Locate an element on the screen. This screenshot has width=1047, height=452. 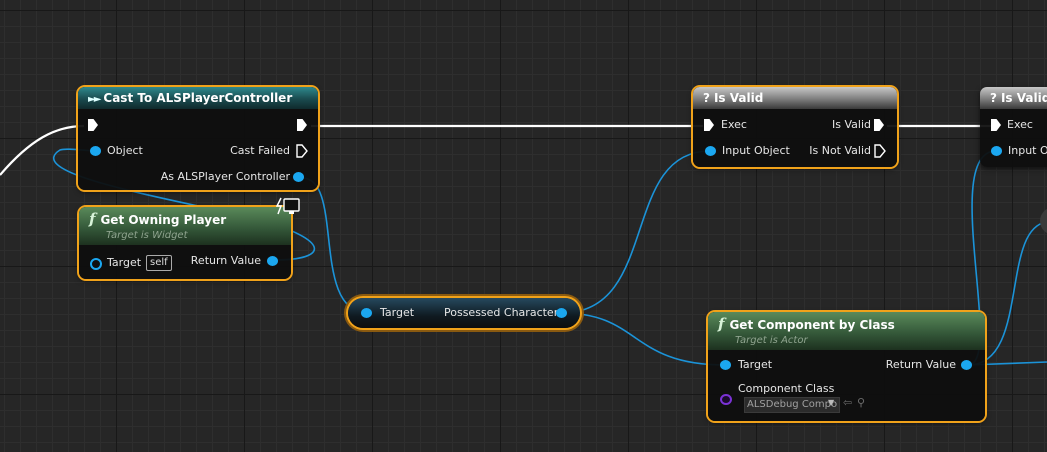
is-not-valid-pin is located at coordinates (880, 151).